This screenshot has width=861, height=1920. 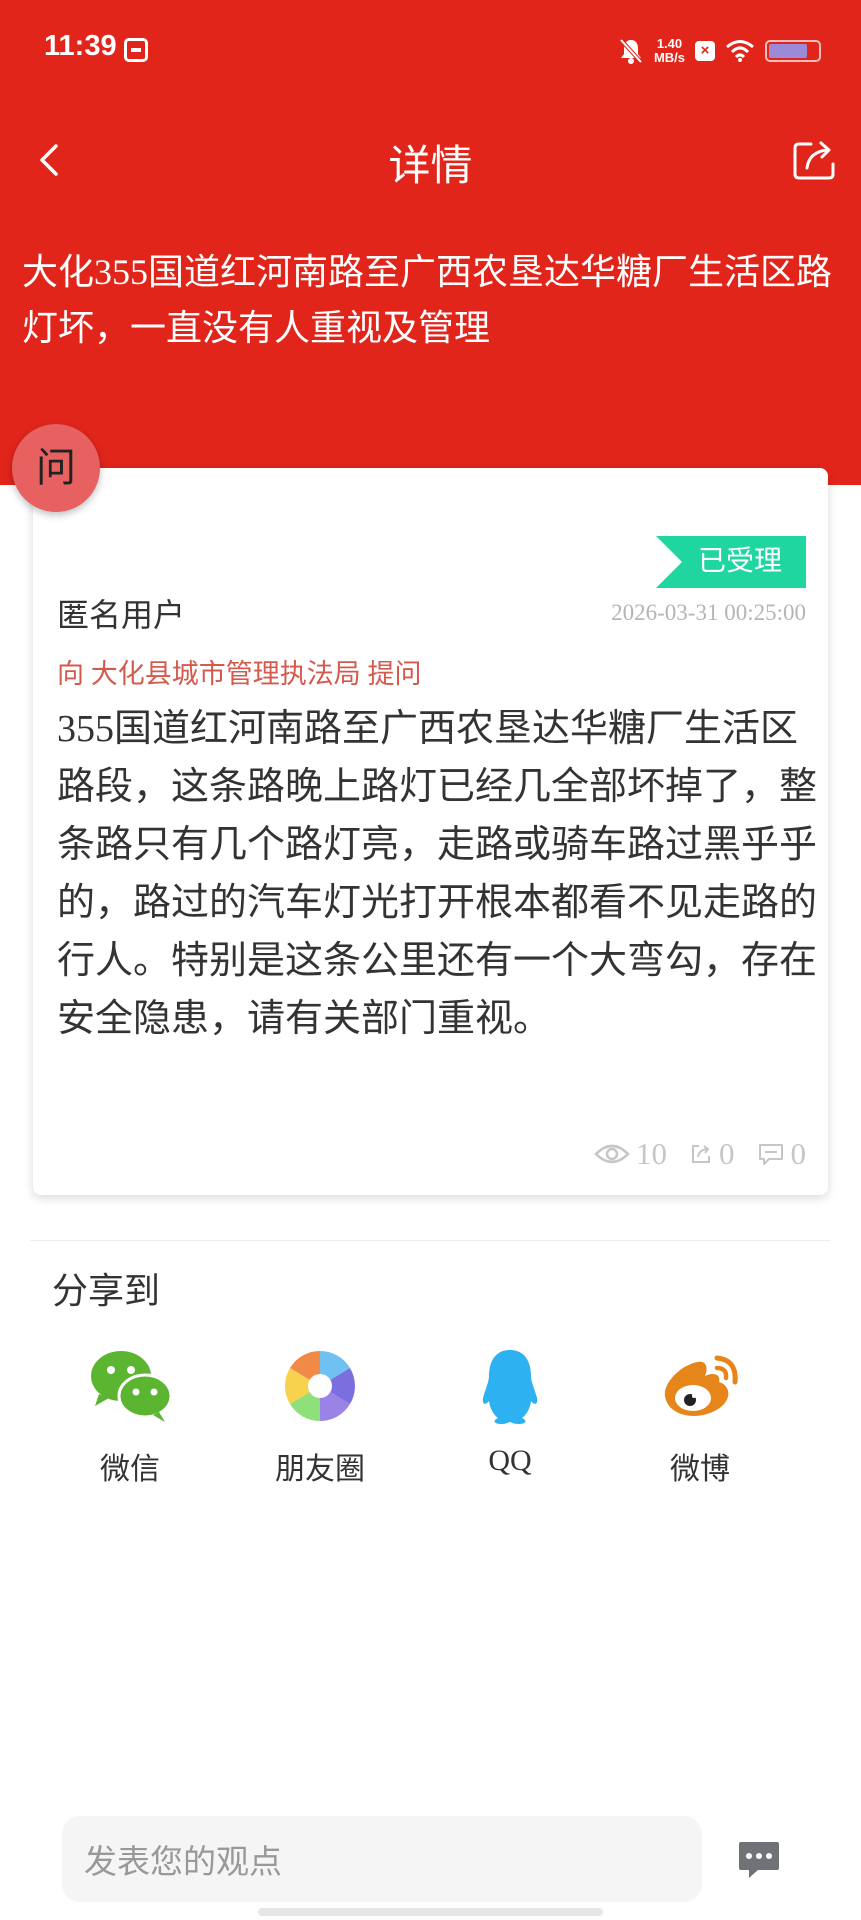 I want to click on comments-count: 0, so click(x=798, y=1153).